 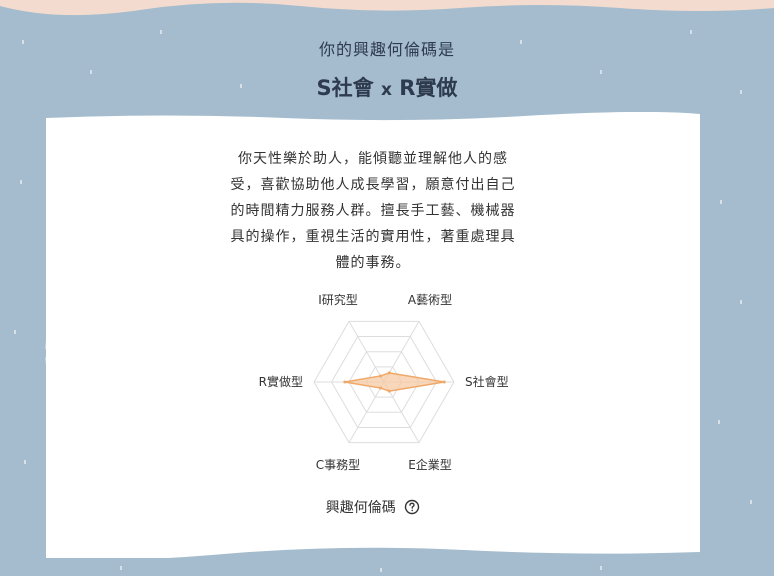 I want to click on description-line: 具的操作，重視生活的實用性，著重處理具, so click(x=373, y=237).